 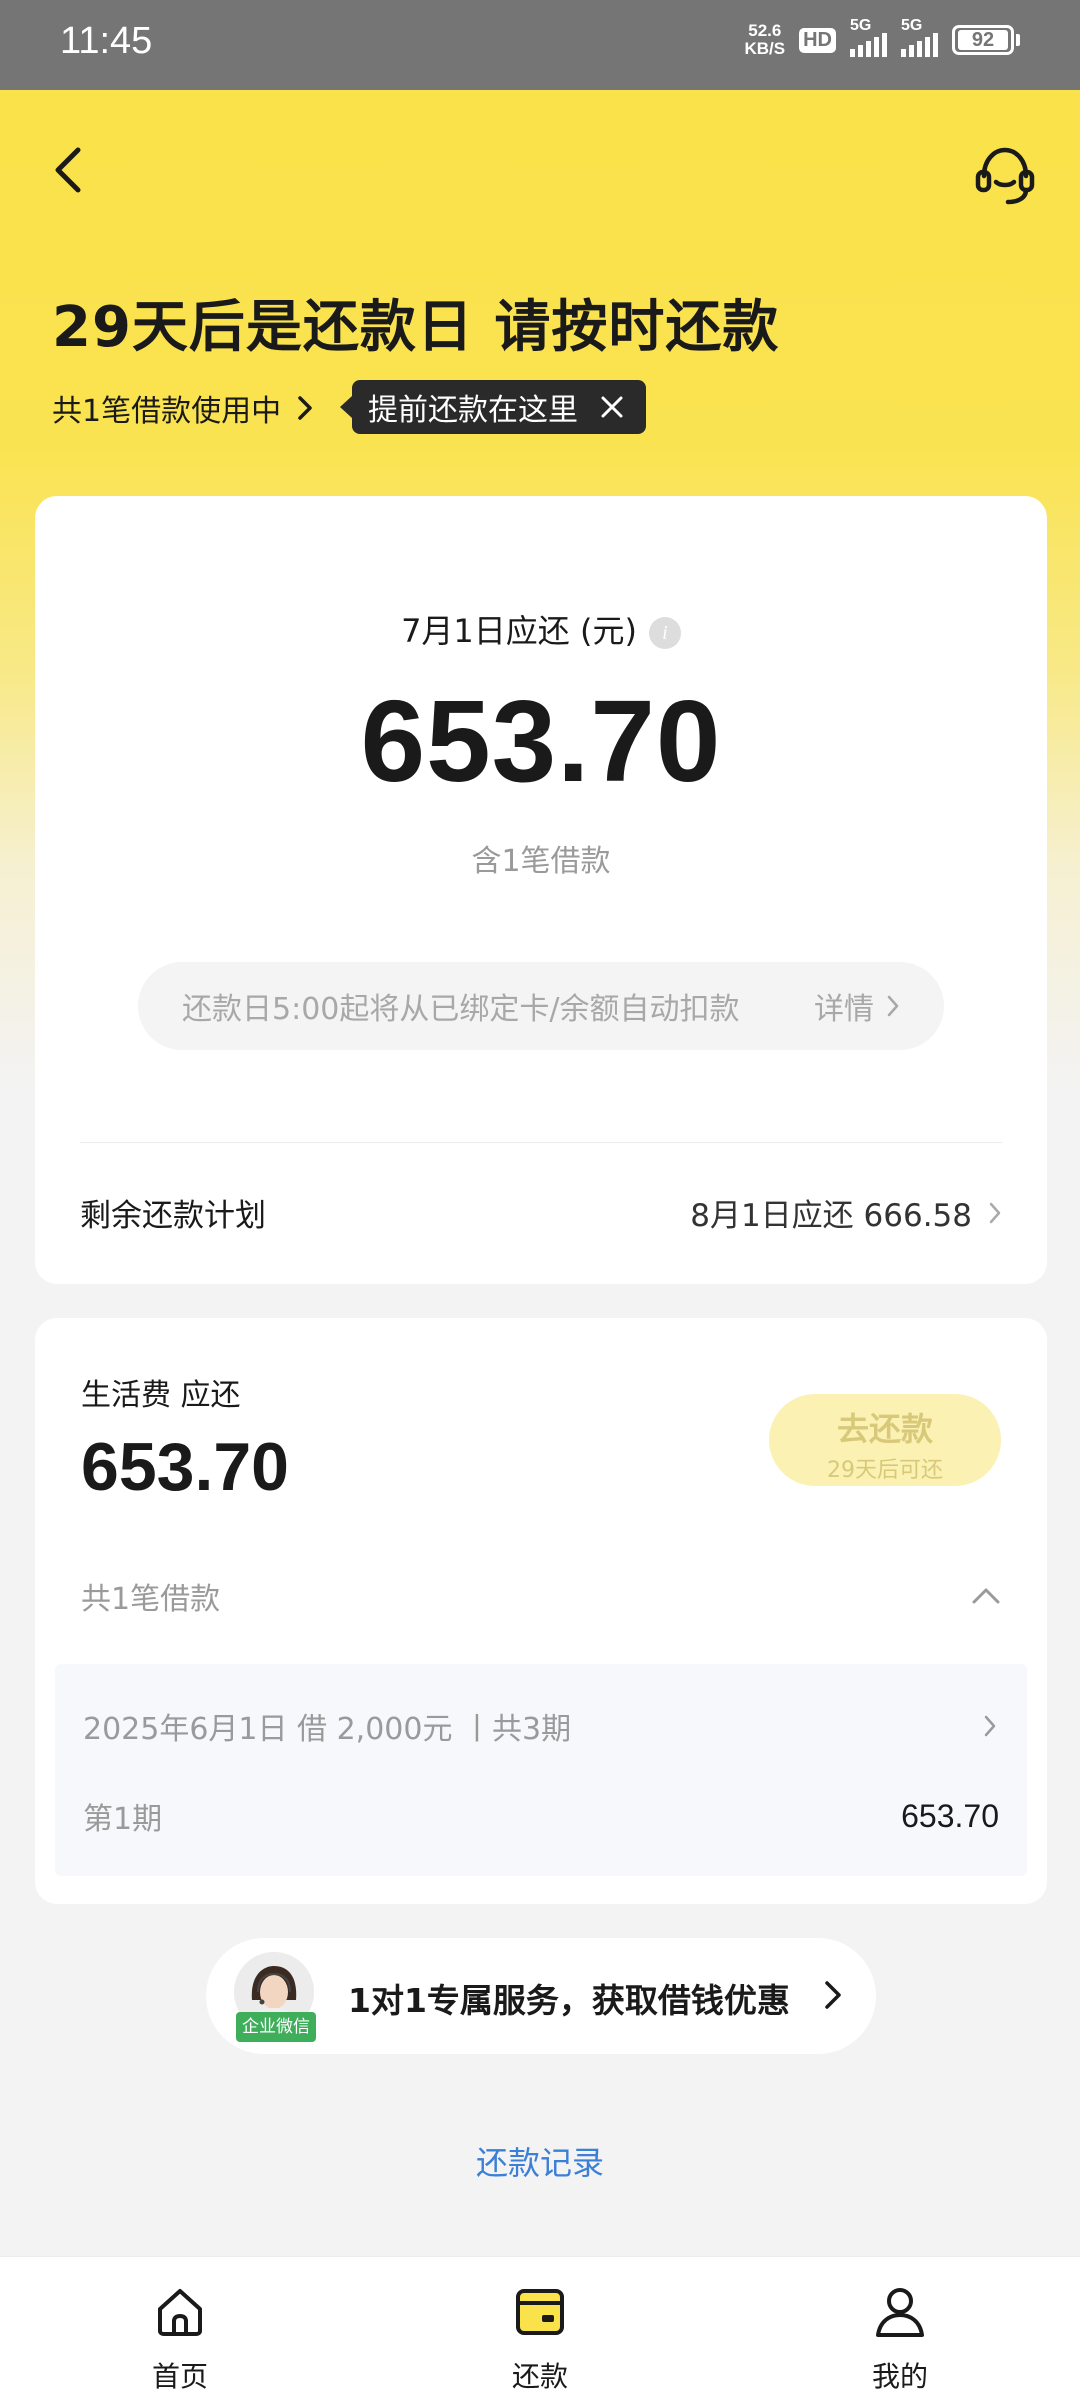 I want to click on tab-repay: 还款, so click(x=540, y=2328).